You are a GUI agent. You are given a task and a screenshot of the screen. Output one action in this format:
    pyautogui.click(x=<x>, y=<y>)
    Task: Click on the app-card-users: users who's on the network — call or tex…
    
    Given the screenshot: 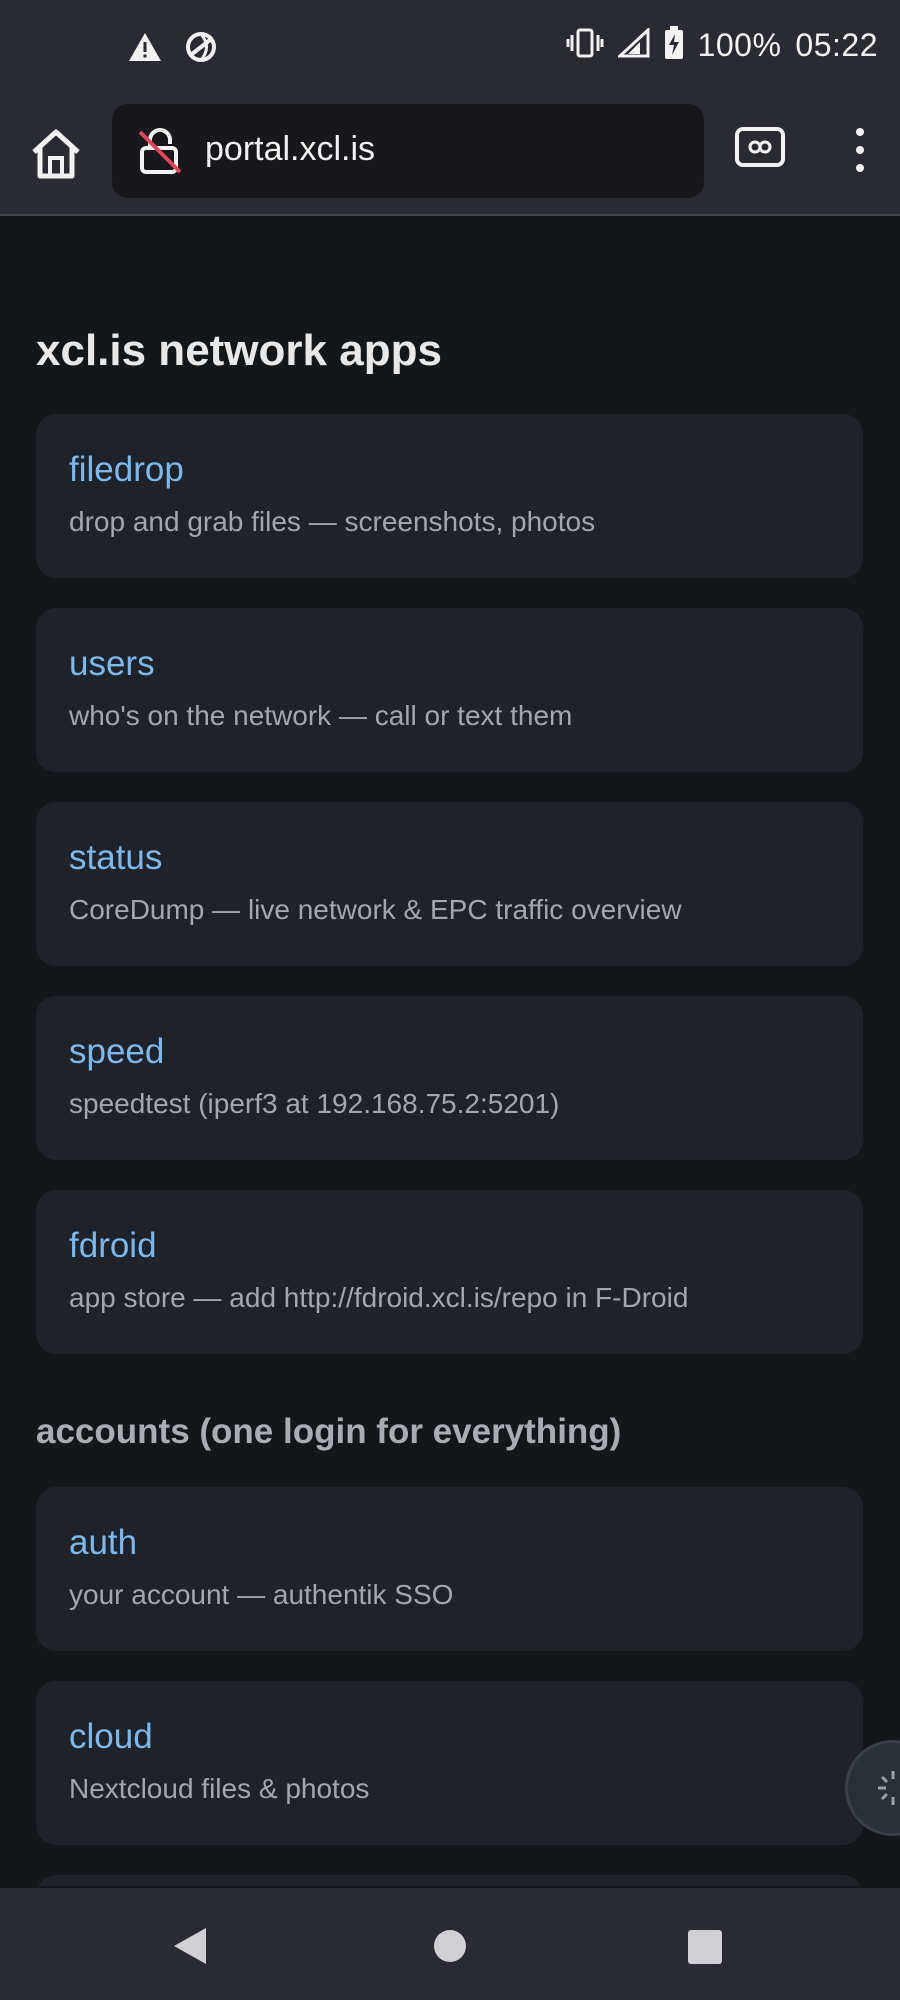 What is the action you would take?
    pyautogui.click(x=449, y=690)
    